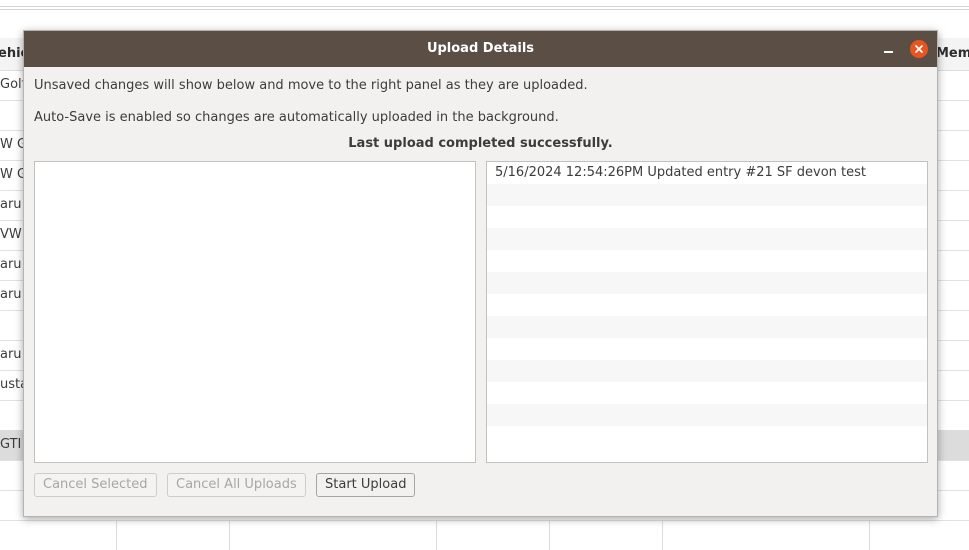  What do you see at coordinates (12, 144) in the screenshot?
I see `table-cell-vehicle: W GT` at bounding box center [12, 144].